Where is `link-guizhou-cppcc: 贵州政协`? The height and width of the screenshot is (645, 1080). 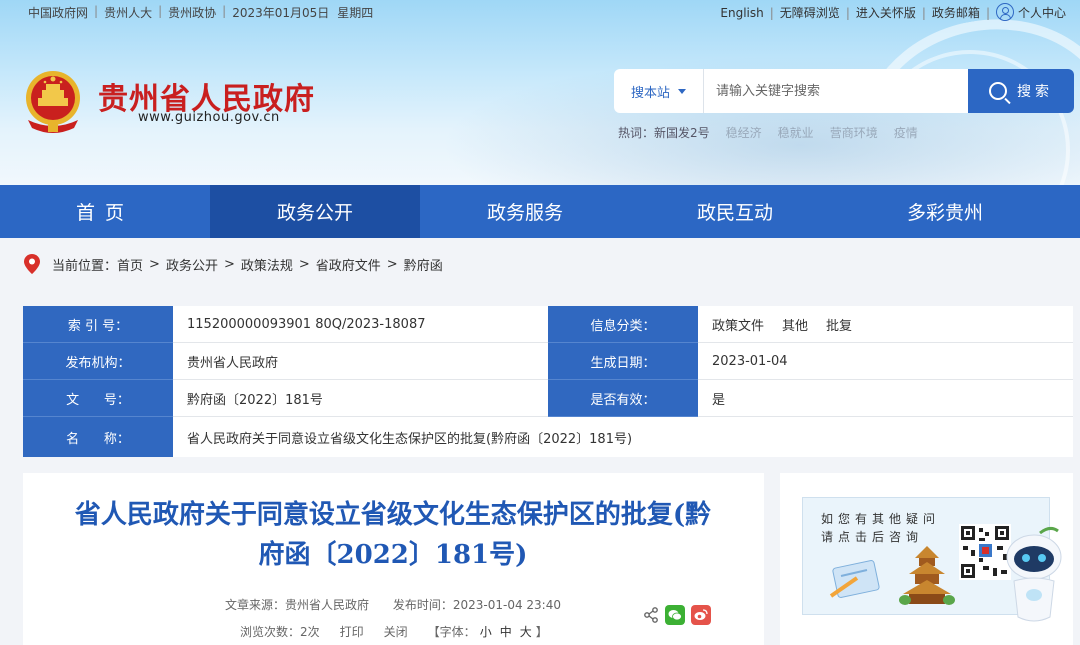 link-guizhou-cppcc: 贵州政协 is located at coordinates (192, 12).